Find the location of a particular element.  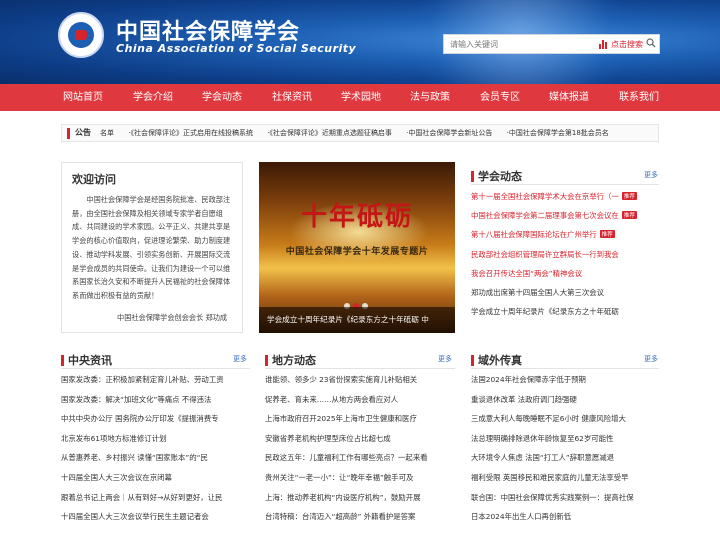

list-item: 大环境令人焦虑 法国“打工人”辞职意愿减退 is located at coordinates (565, 457).